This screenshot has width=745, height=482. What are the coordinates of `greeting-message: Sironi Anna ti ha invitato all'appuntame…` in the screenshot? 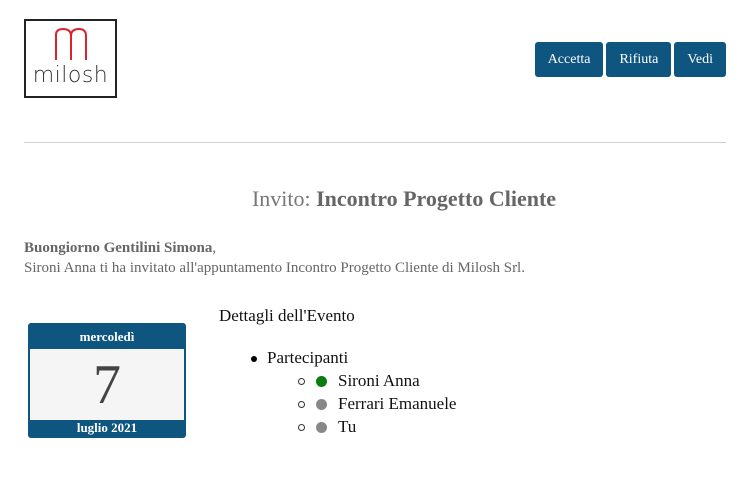 It's located at (274, 268).